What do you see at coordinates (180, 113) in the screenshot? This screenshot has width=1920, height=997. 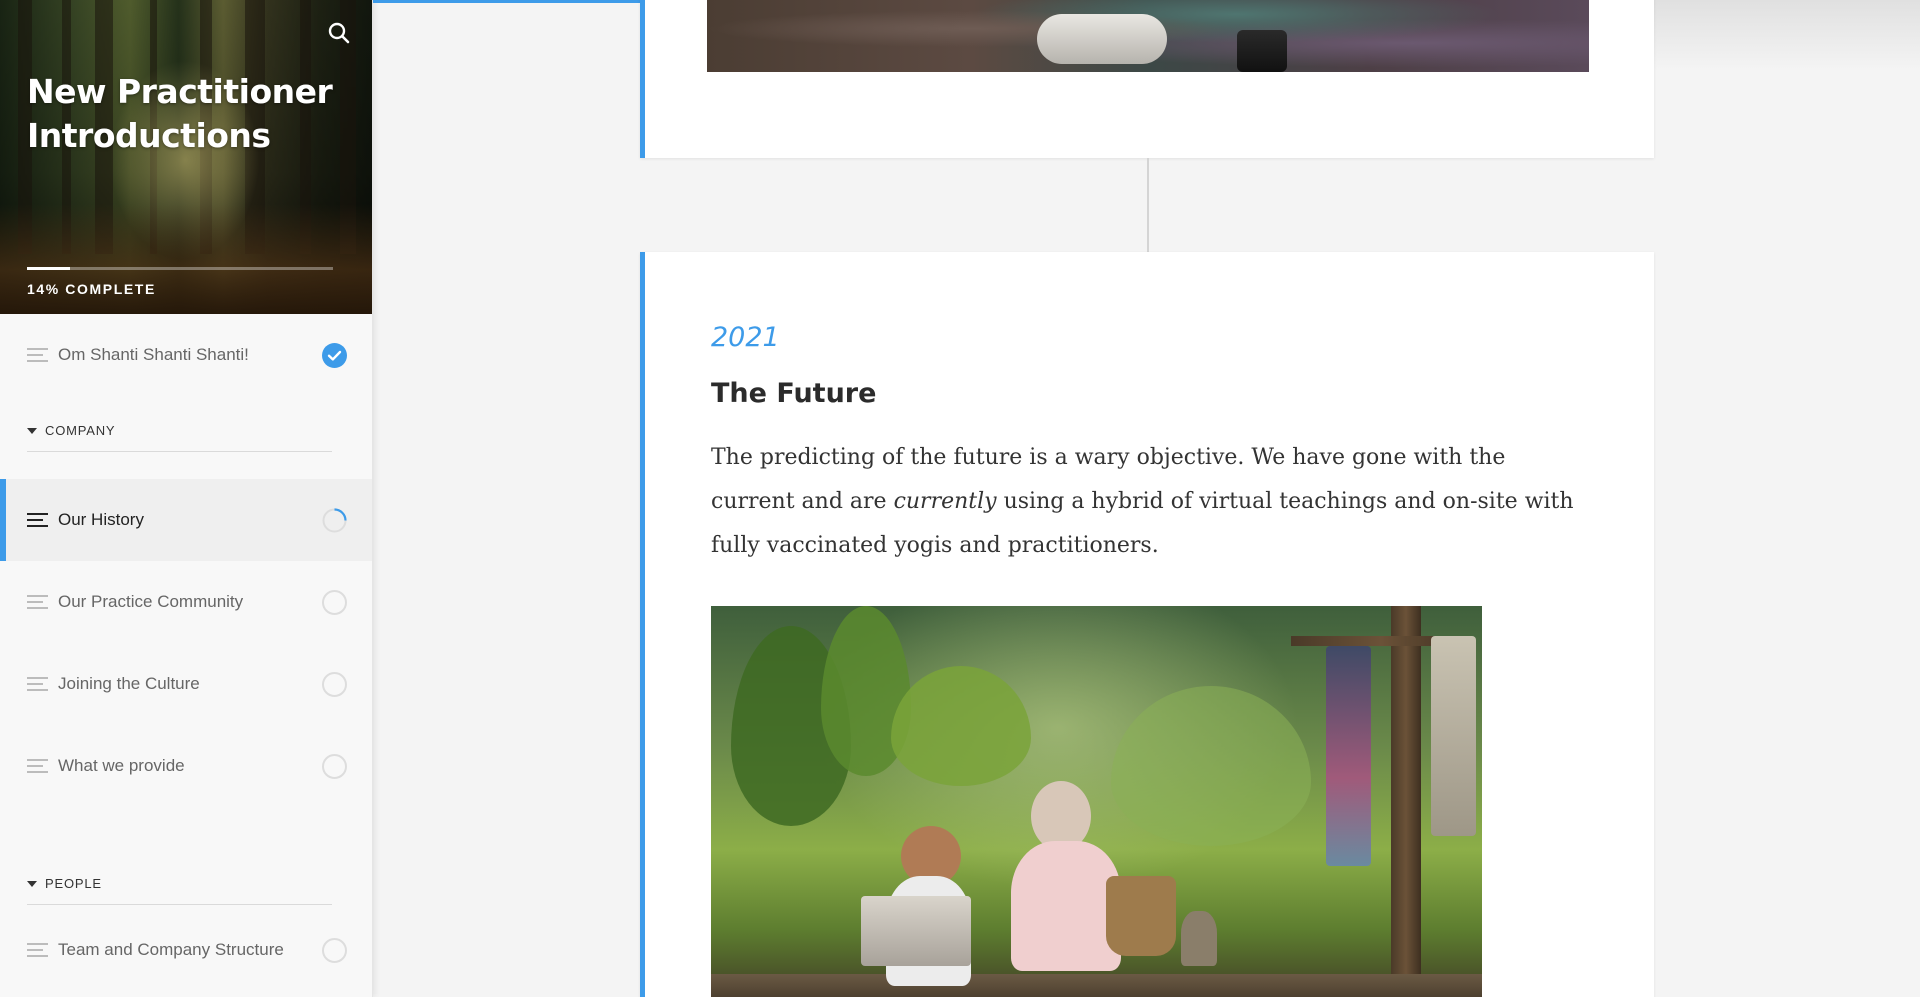 I see `course-title: New Practitioner Introductions` at bounding box center [180, 113].